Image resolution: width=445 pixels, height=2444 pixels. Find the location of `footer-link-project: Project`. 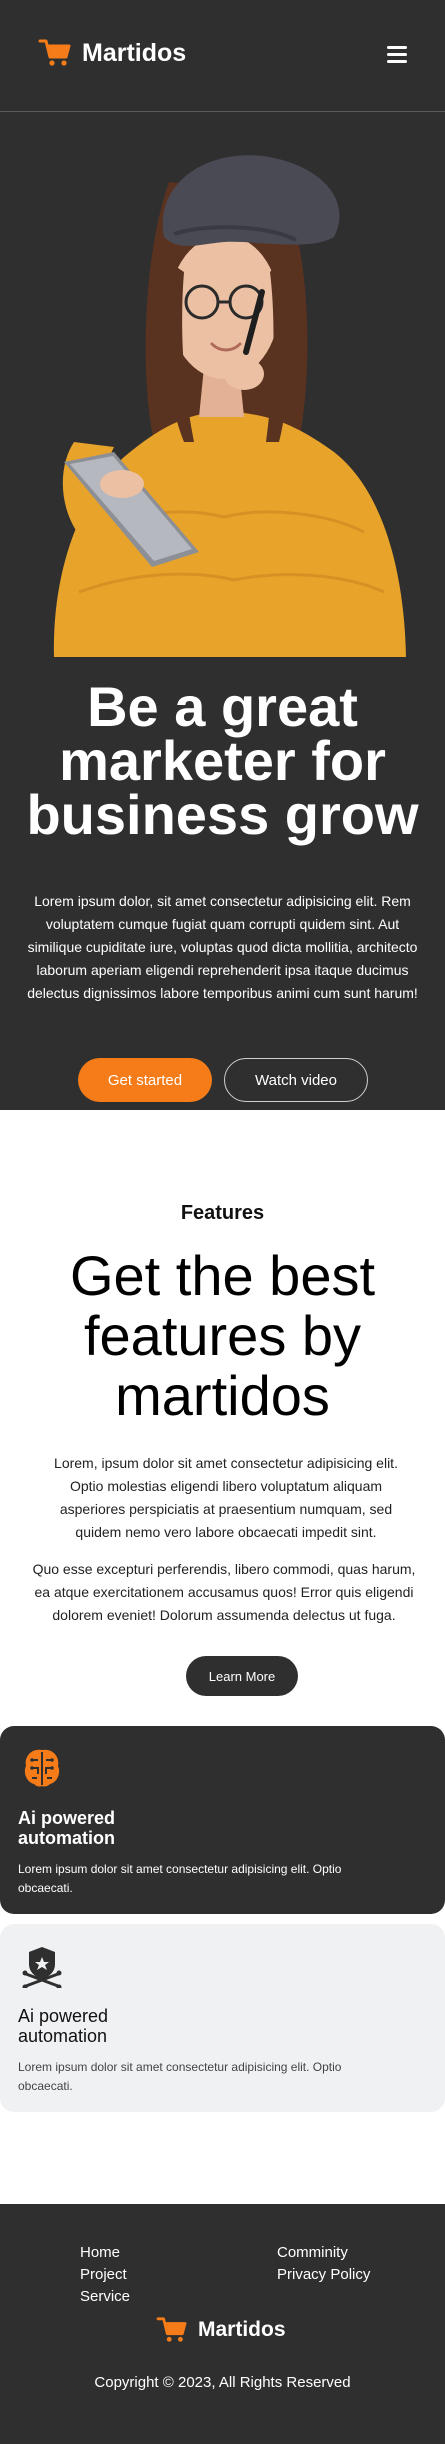

footer-link-project: Project is located at coordinates (105, 2275).